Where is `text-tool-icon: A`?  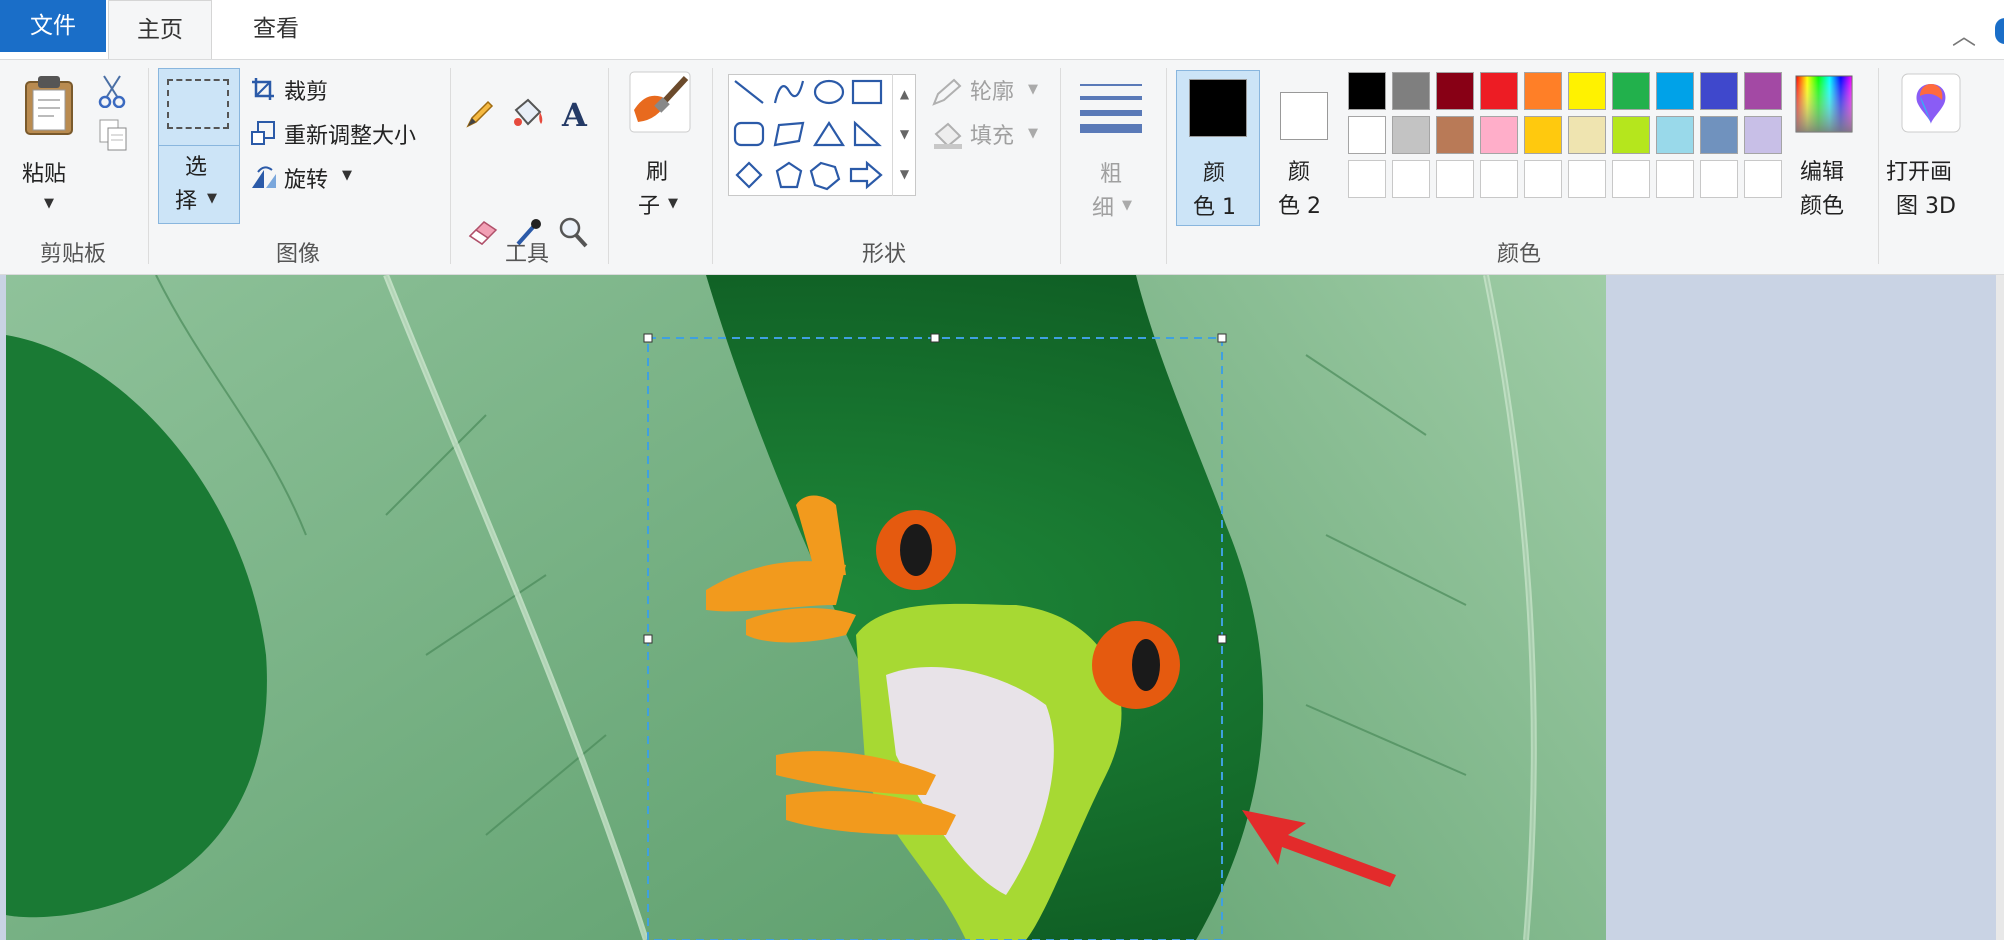 text-tool-icon: A is located at coordinates (575, 113).